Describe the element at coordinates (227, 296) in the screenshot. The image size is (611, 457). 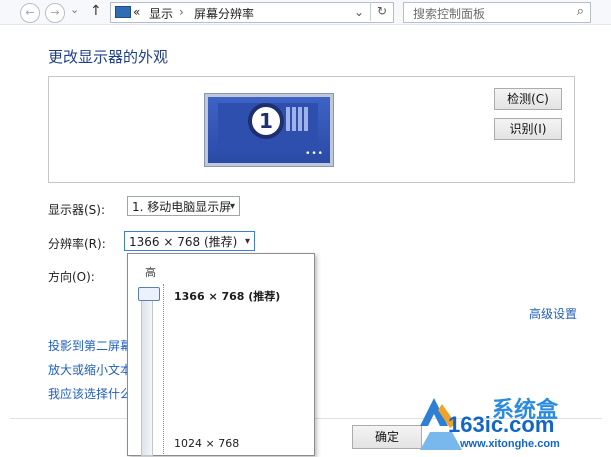
I see `resolution-option-recommended: 1366 × 768 (推荐)` at that location.